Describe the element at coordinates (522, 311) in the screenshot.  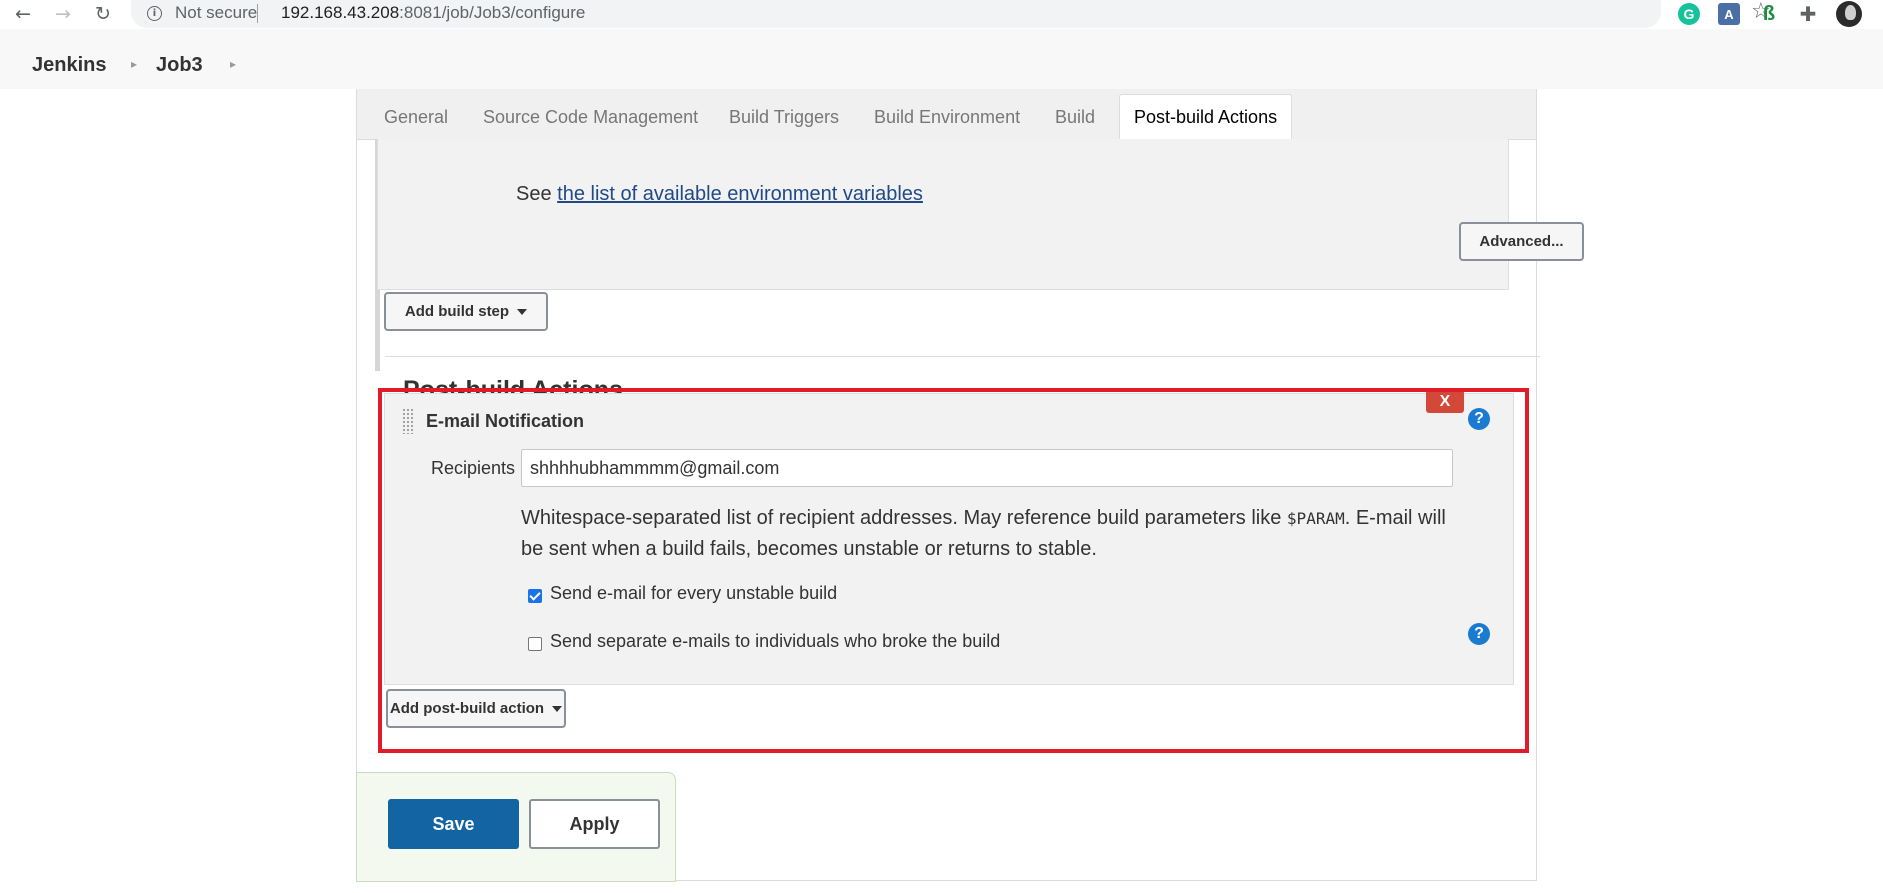
I see `caret-down-icon` at that location.